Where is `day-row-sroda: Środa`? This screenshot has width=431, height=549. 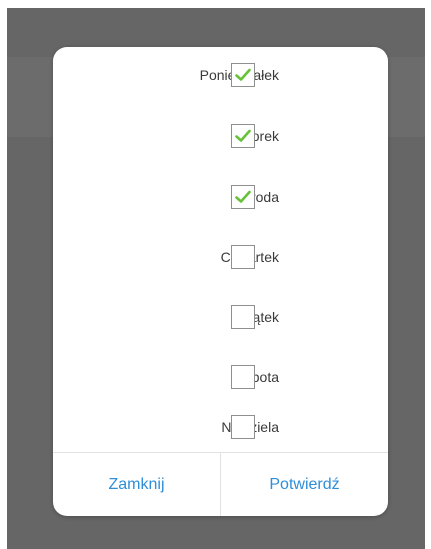
day-row-sroda: Środa is located at coordinates (220, 197).